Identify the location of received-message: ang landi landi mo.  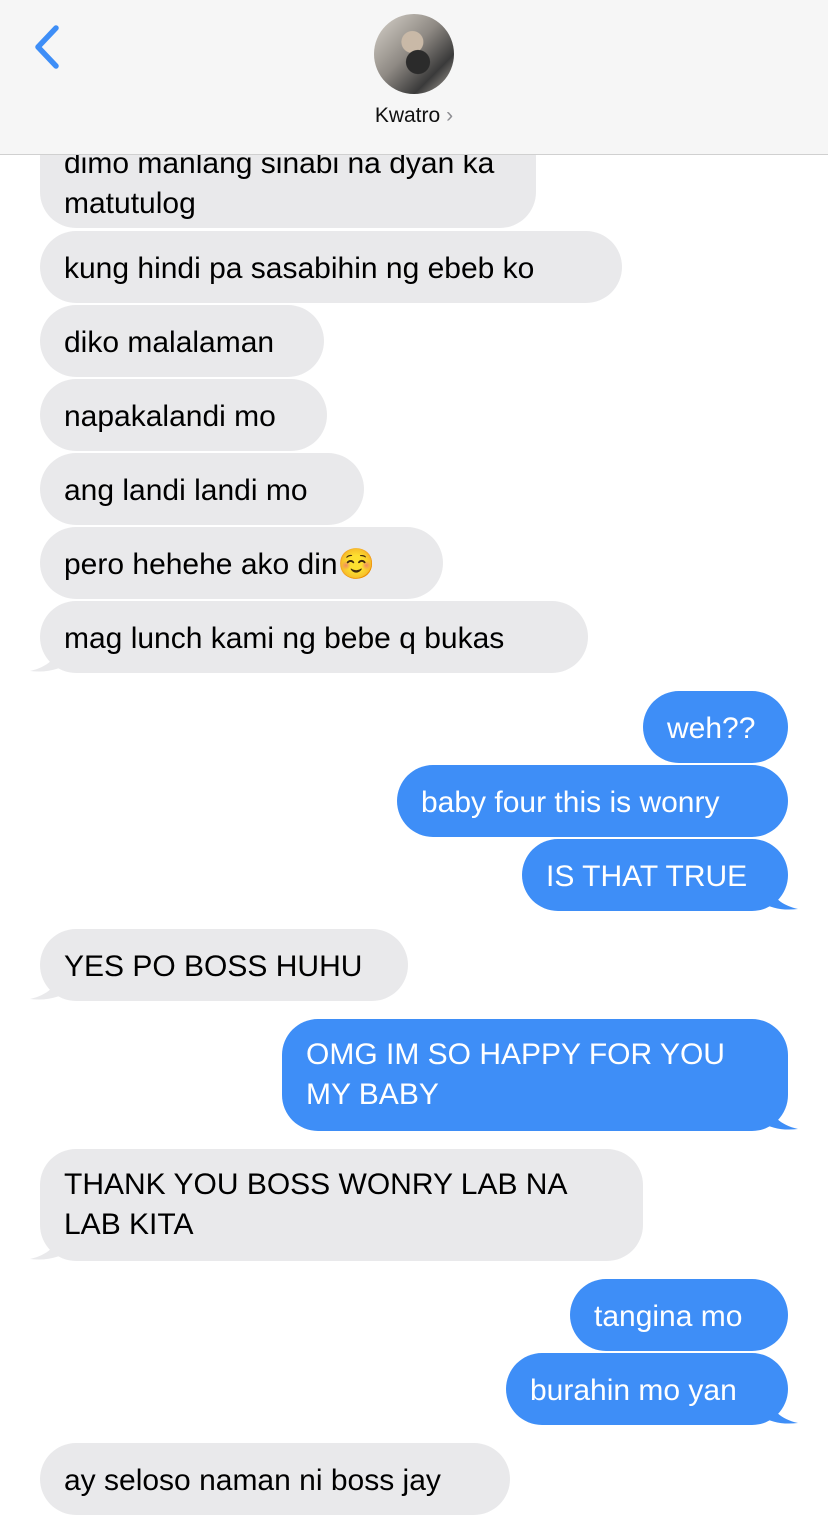
(202, 489).